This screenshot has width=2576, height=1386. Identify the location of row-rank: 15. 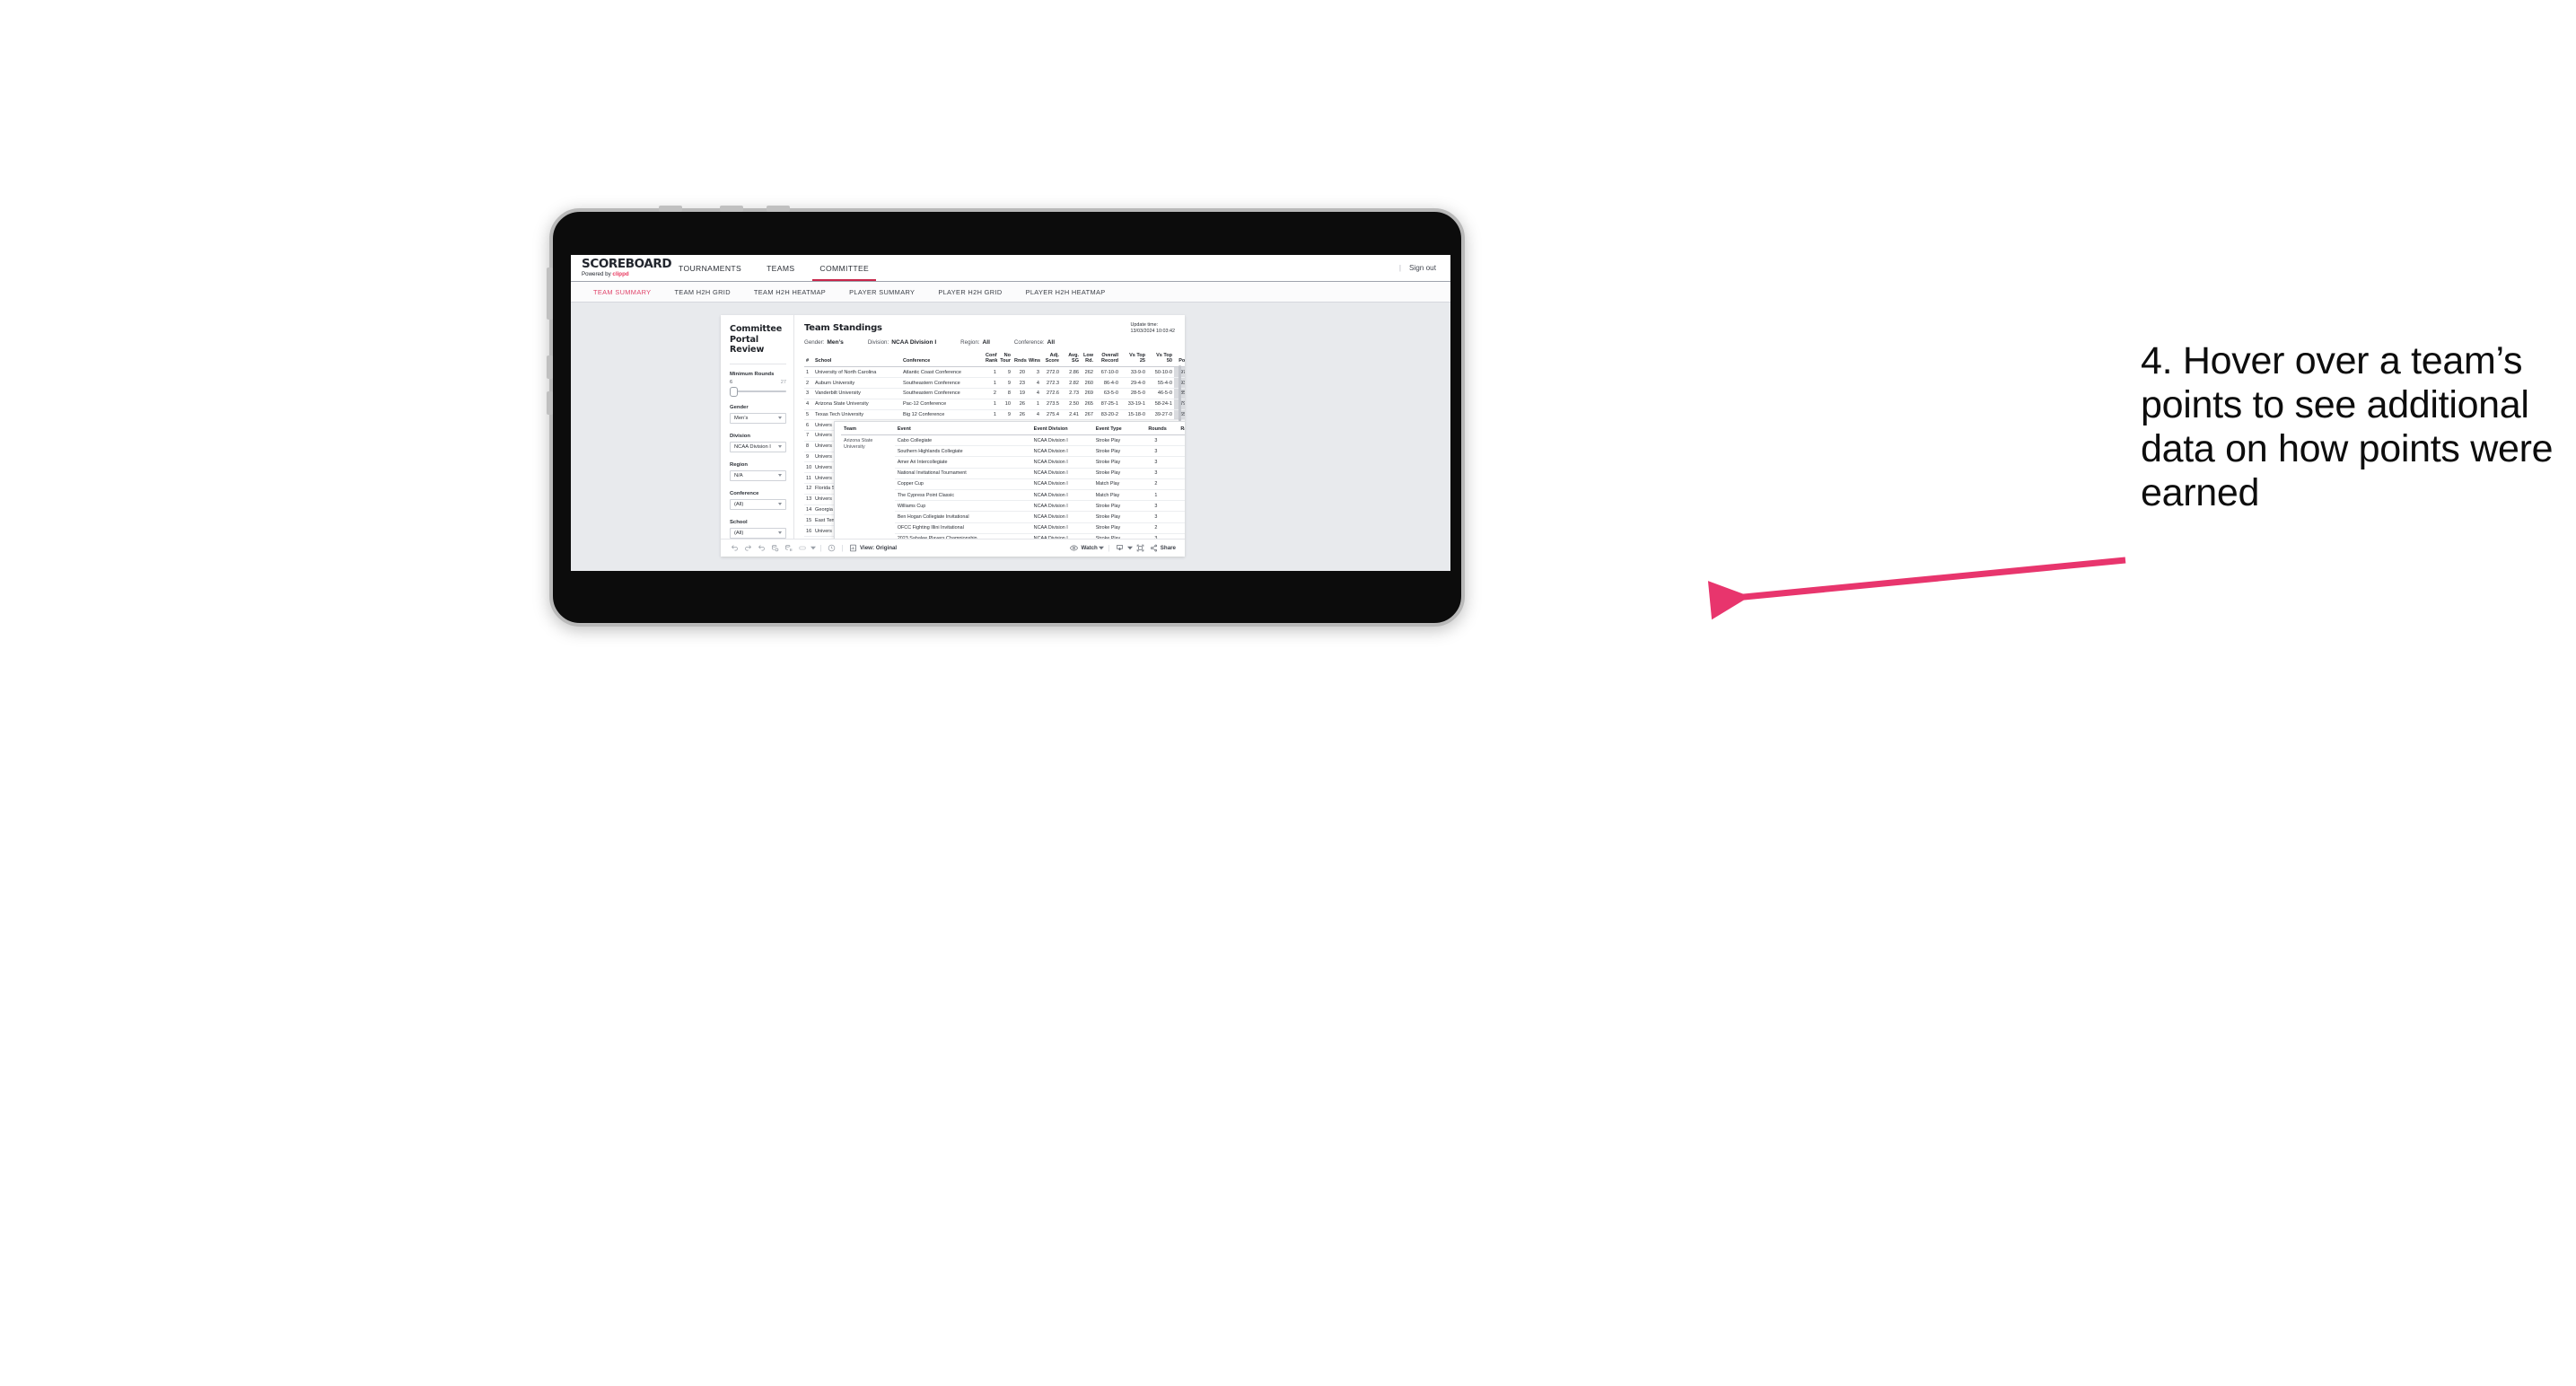
(808, 520).